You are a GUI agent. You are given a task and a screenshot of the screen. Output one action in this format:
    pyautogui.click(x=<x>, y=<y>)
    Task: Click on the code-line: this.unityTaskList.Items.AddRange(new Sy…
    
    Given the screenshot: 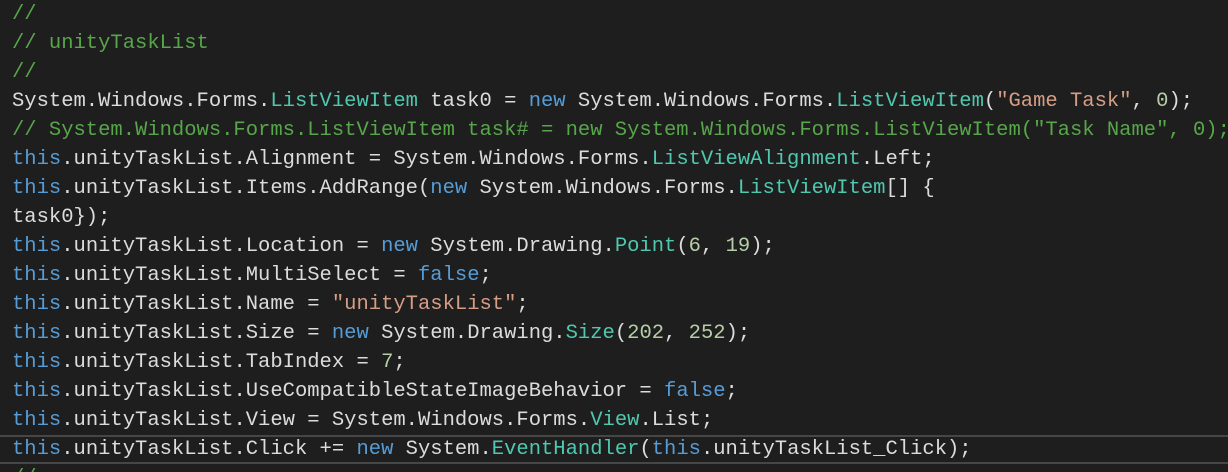 What is the action you would take?
    pyautogui.click(x=614, y=188)
    